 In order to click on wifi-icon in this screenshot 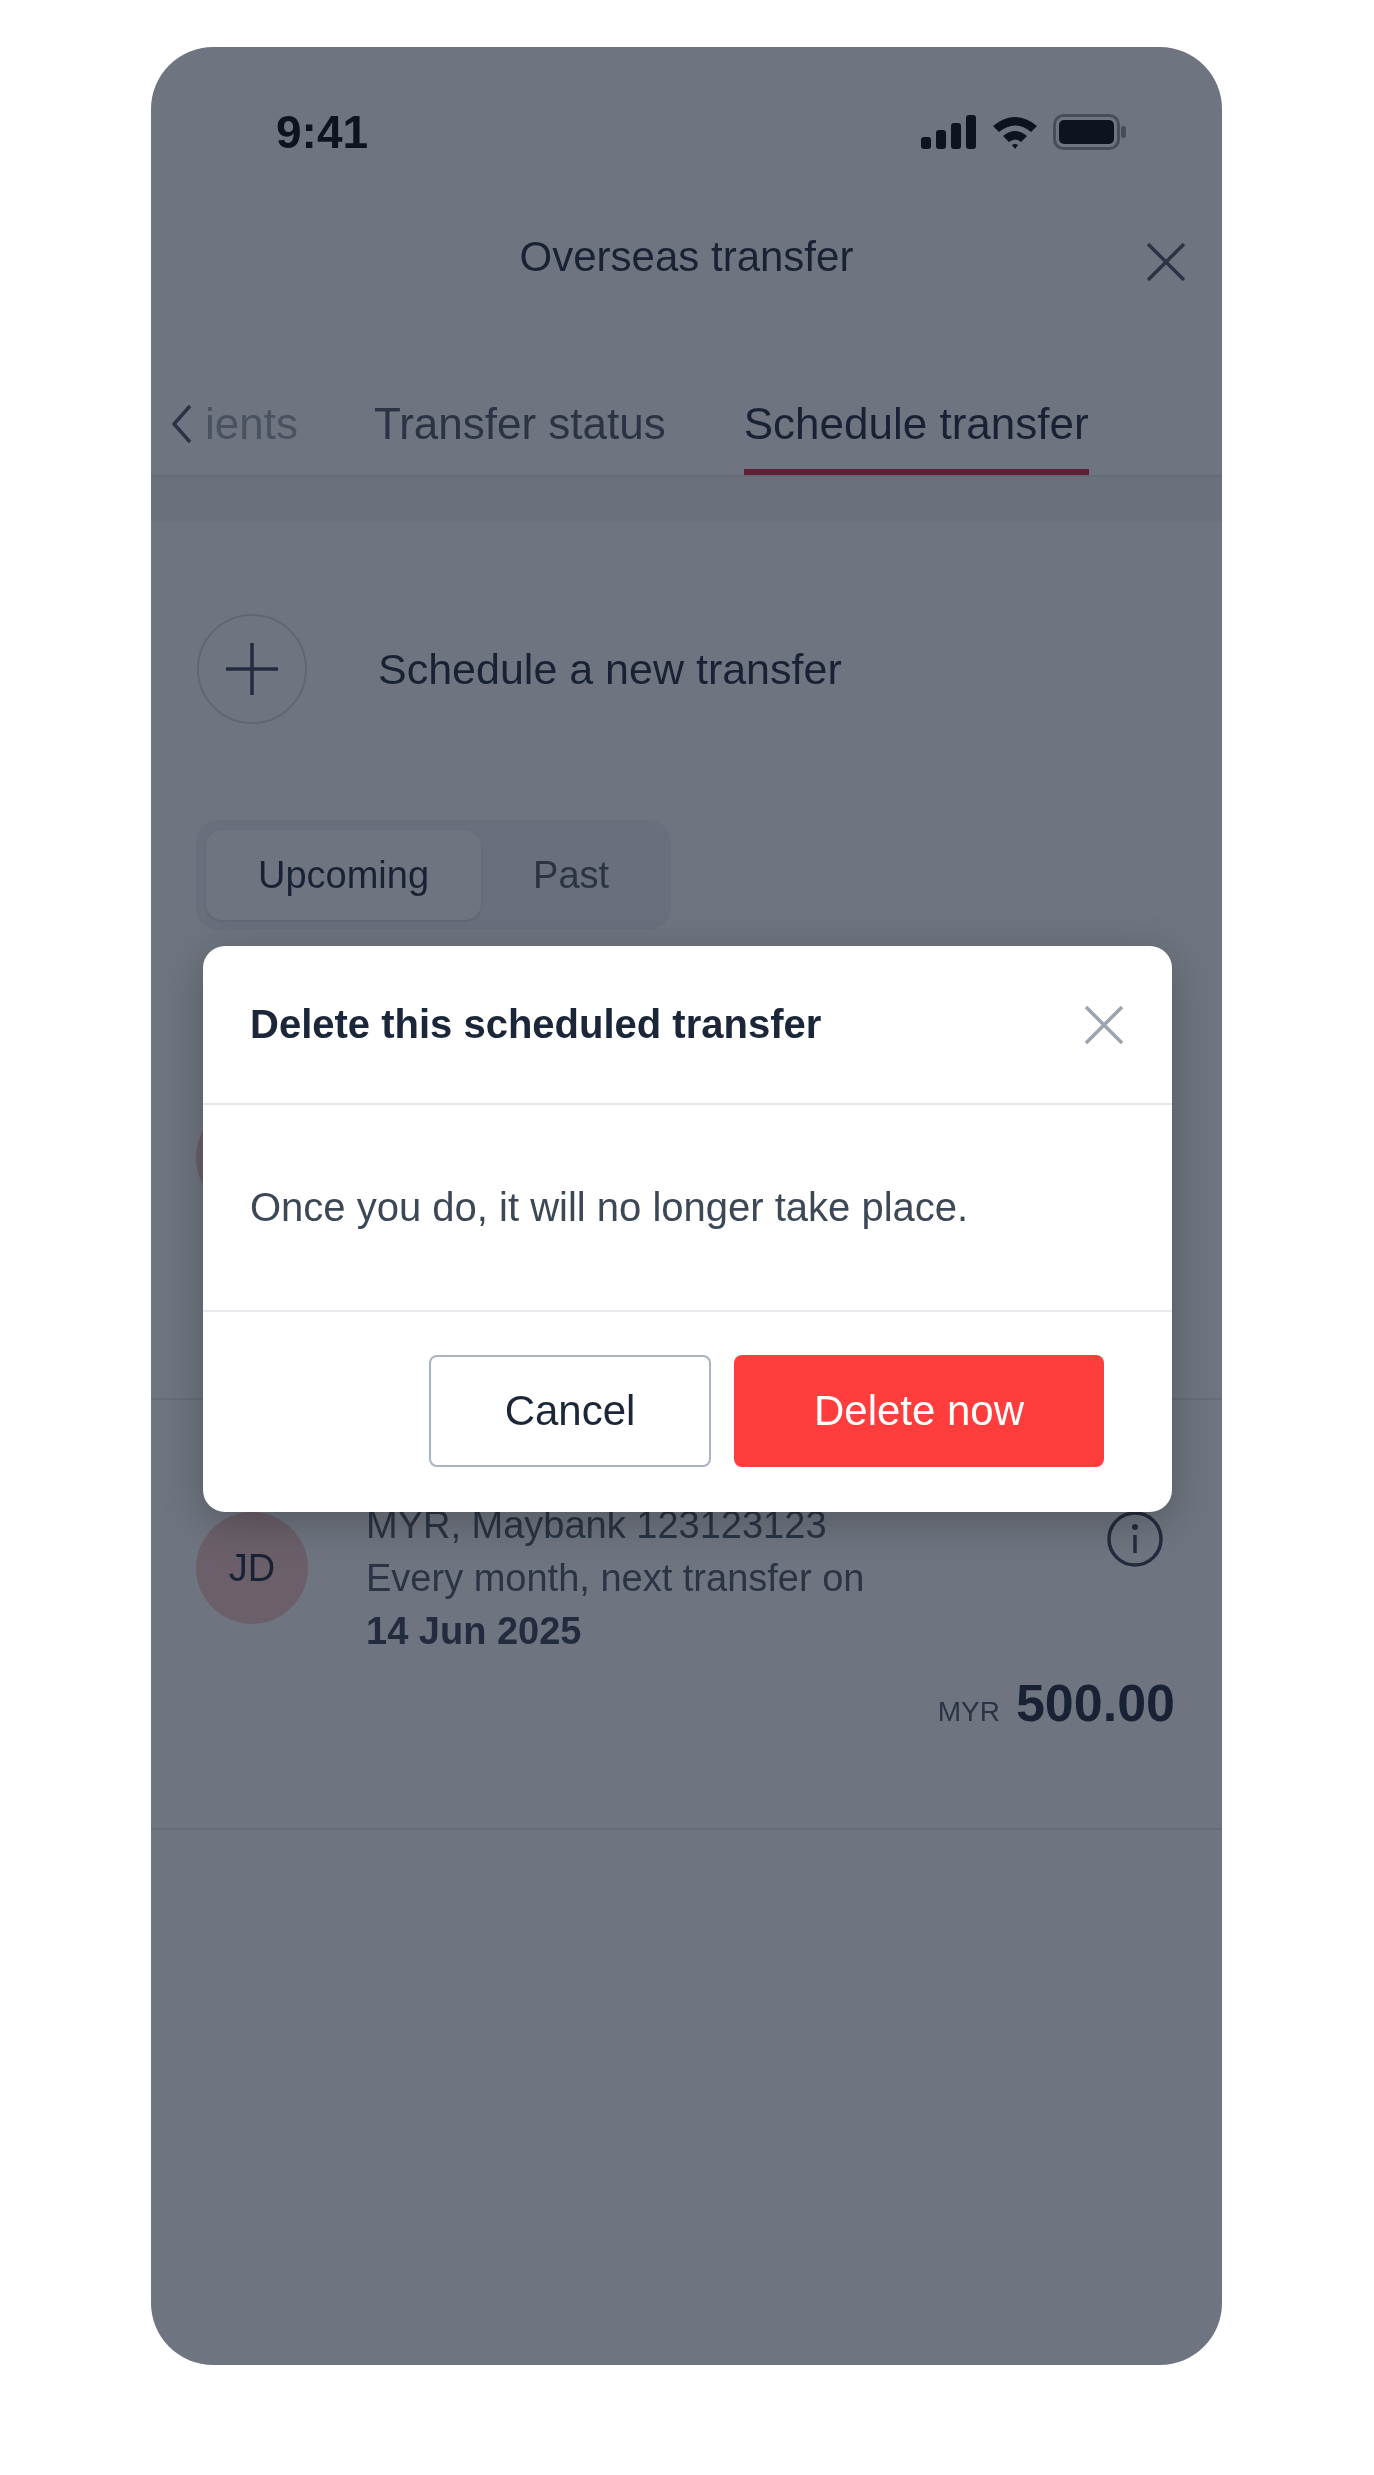, I will do `click(1015, 132)`.